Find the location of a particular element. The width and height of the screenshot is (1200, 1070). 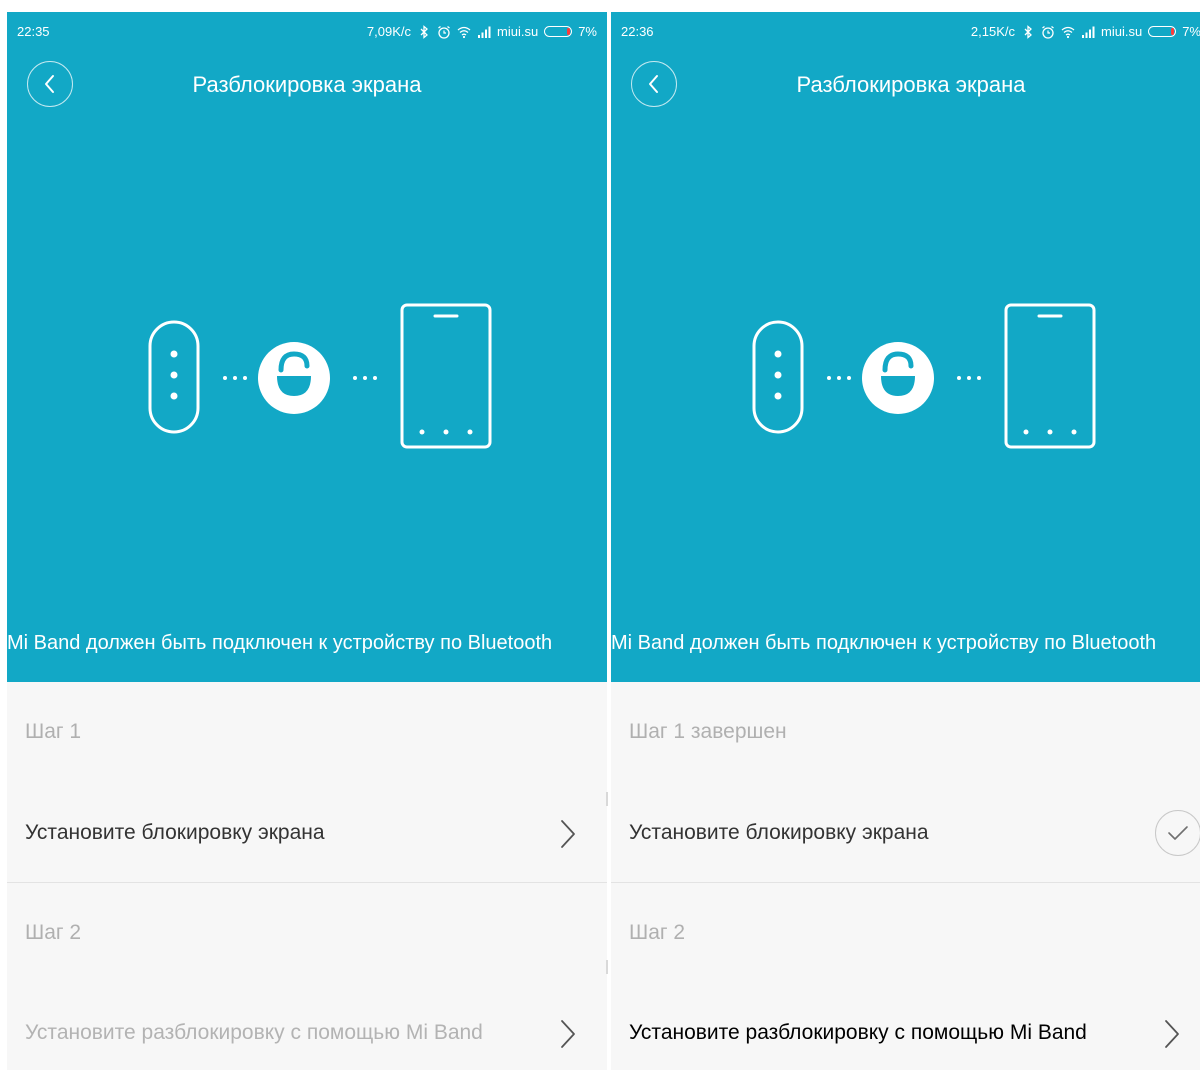

status-time: 22:36 is located at coordinates (637, 31).